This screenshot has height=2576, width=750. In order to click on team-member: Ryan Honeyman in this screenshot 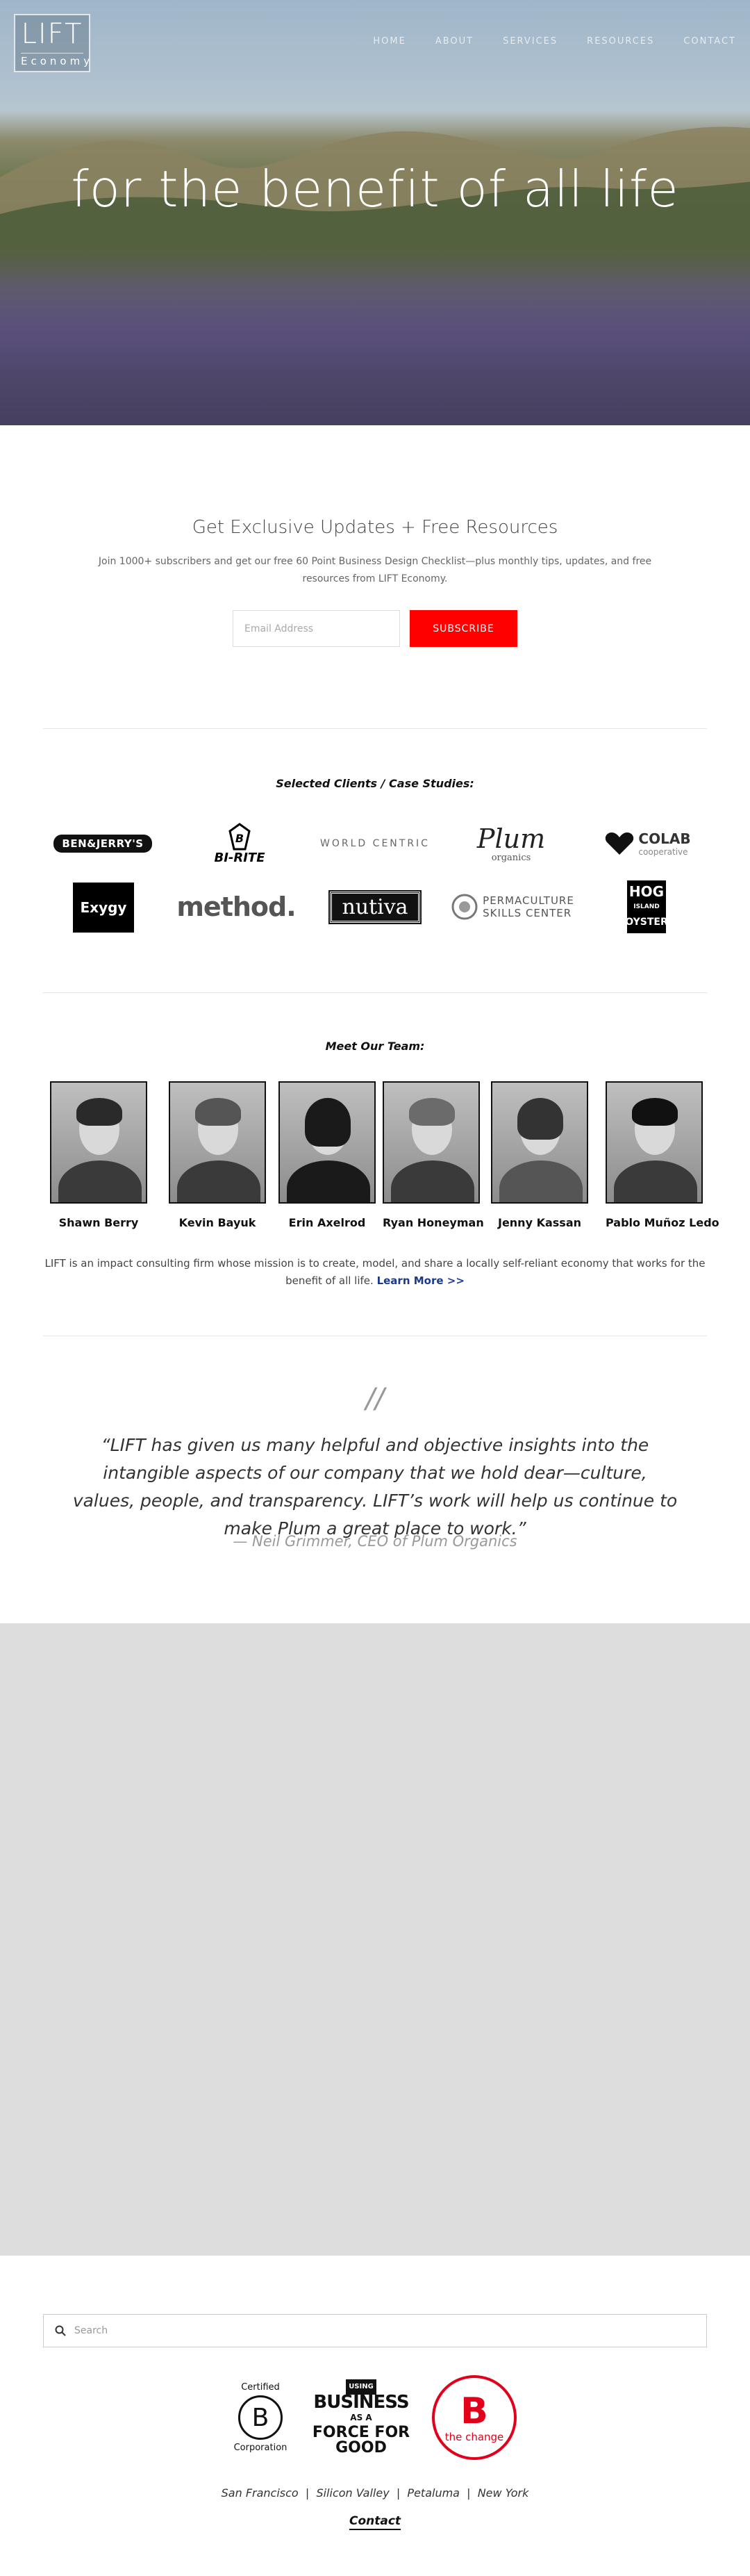, I will do `click(433, 1155)`.